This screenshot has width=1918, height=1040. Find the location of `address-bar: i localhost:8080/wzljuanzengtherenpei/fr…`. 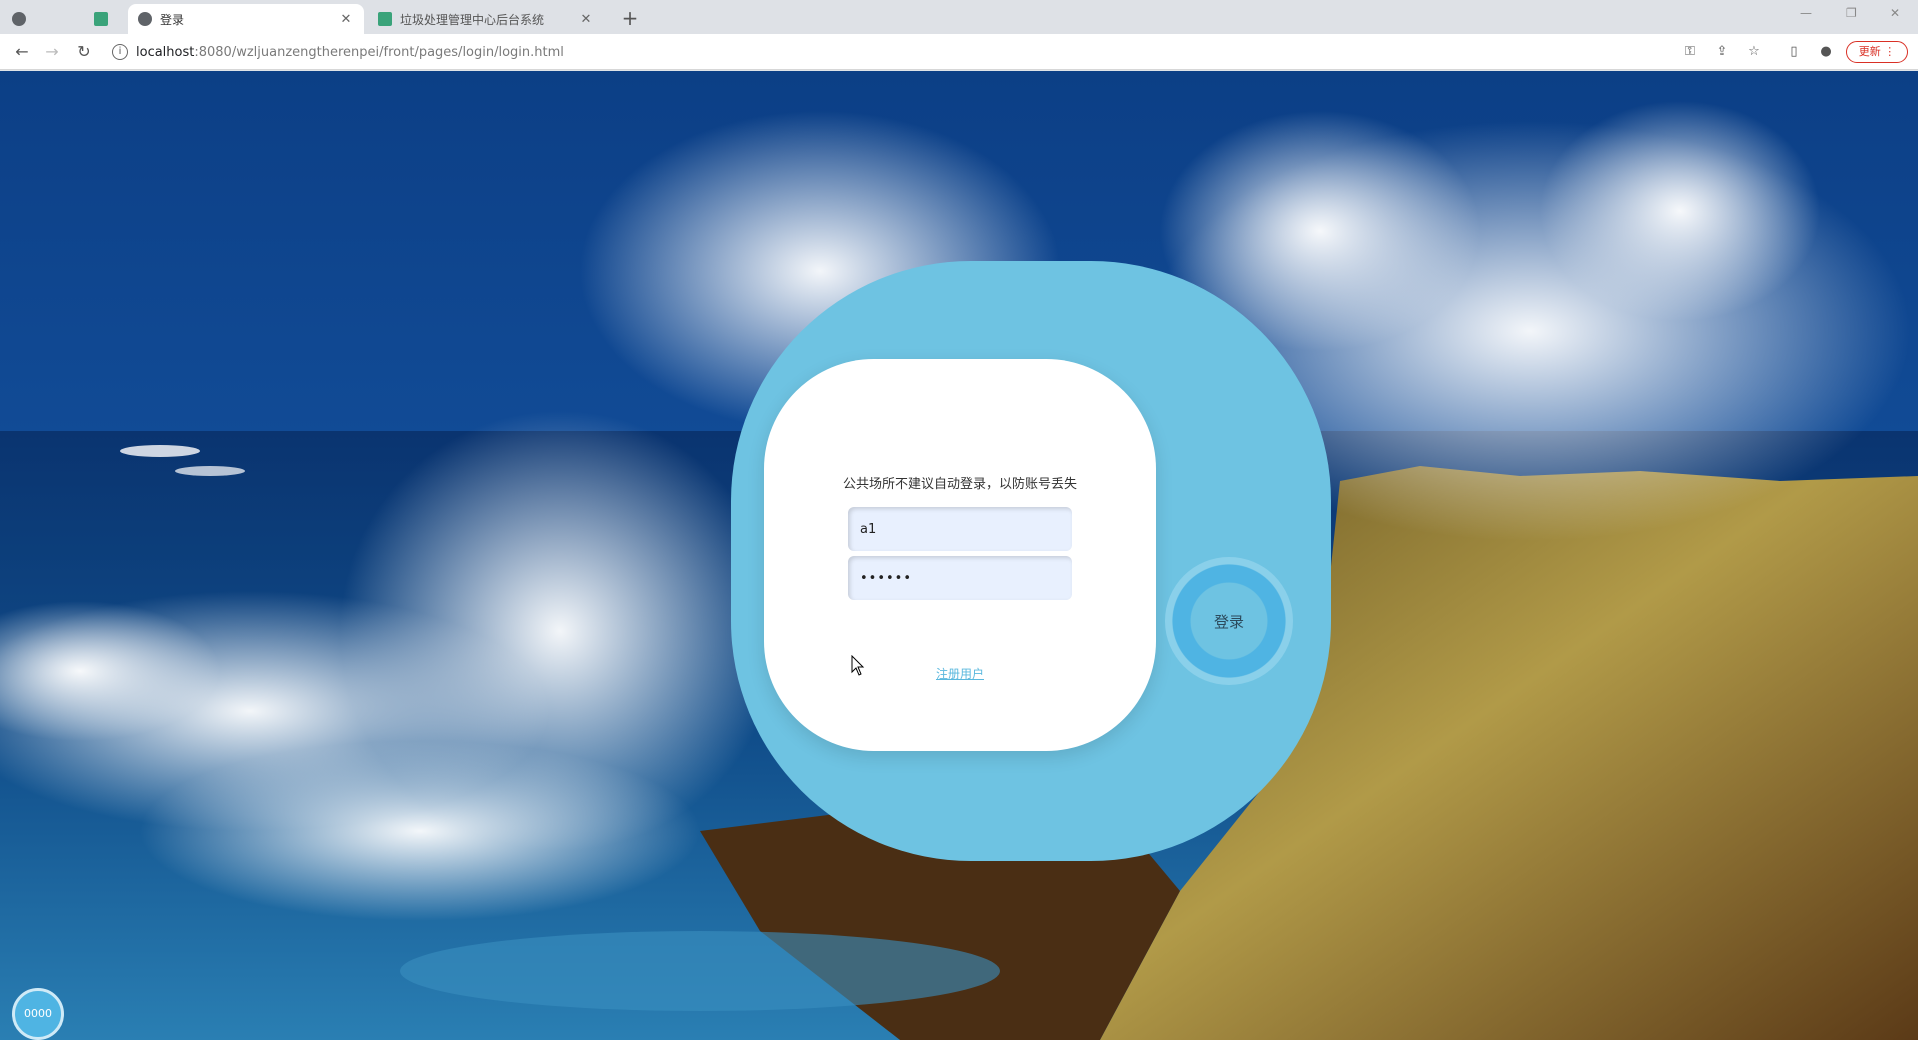

address-bar: i localhost:8080/wzljuanzengtherenpei/fr… is located at coordinates (892, 52).